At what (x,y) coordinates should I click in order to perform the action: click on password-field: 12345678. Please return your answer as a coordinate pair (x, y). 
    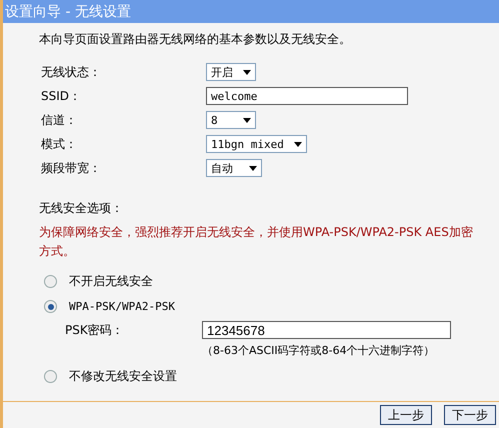
    Looking at the image, I should click on (326, 330).